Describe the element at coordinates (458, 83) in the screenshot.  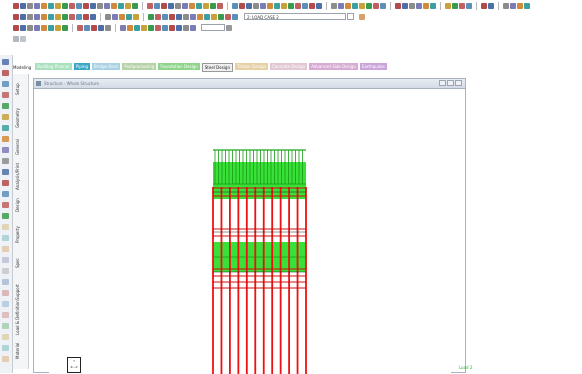
I see `close-icon` at that location.